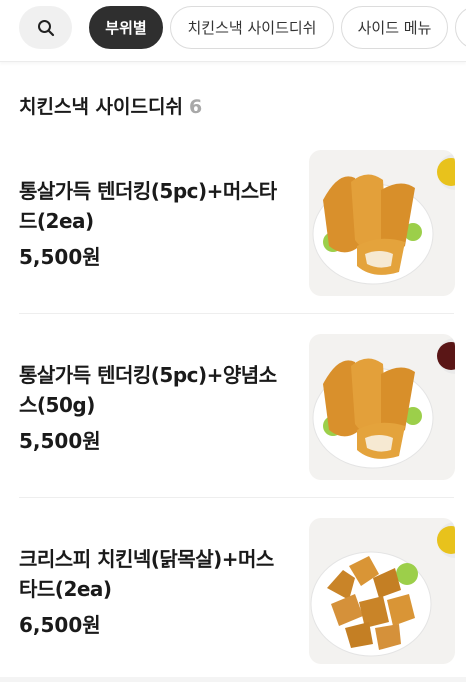 This screenshot has width=466, height=682. Describe the element at coordinates (252, 27) in the screenshot. I see `chip-chicken-snack-side-dish: 치킨스낵 사이드디쉬` at that location.